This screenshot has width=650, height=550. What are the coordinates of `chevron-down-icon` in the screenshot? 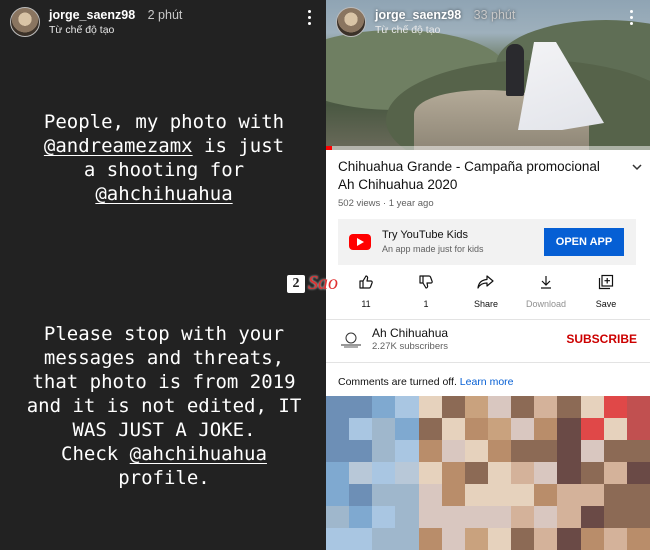 It's located at (637, 167).